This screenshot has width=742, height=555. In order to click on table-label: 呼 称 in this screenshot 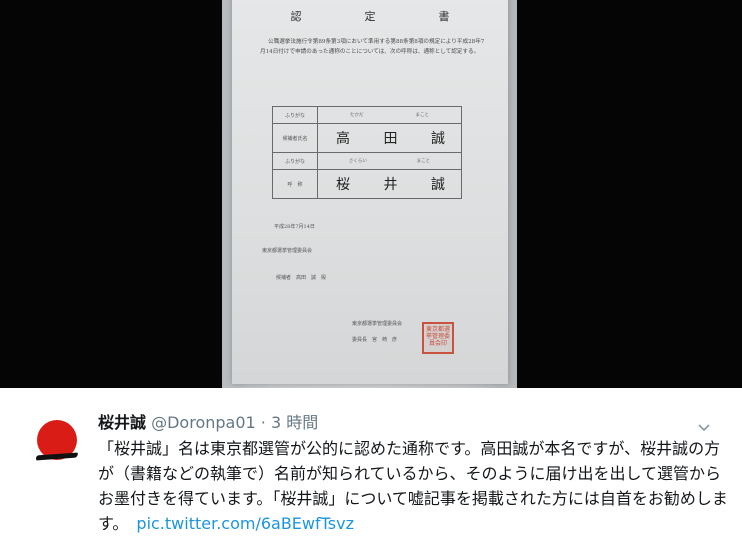, I will do `click(295, 184)`.